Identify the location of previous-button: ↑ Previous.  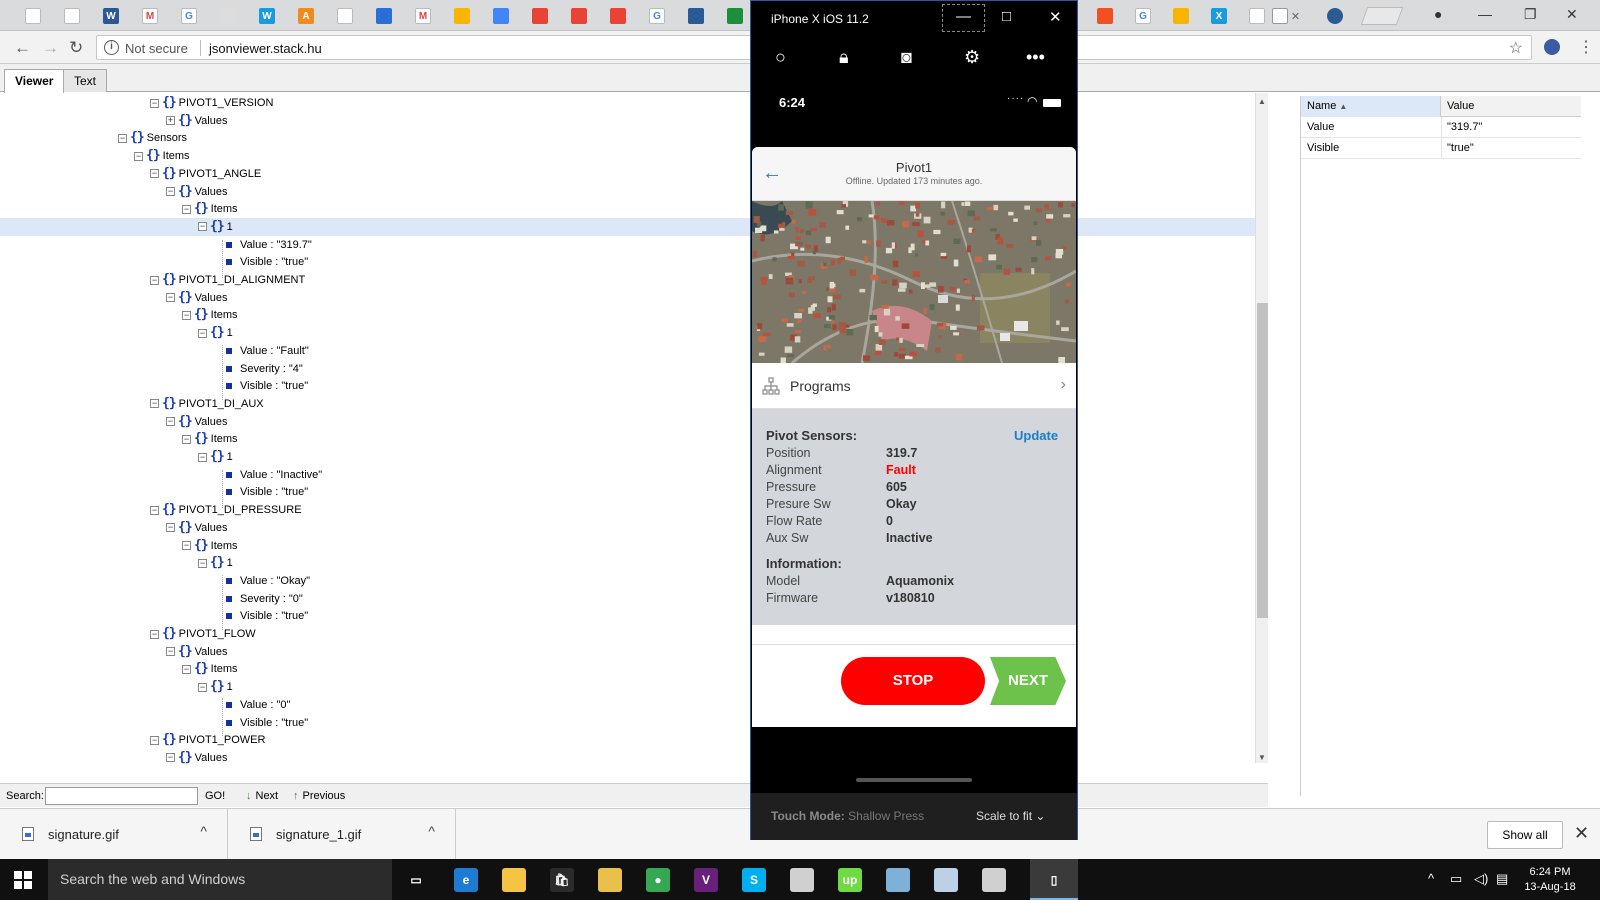
(319, 796).